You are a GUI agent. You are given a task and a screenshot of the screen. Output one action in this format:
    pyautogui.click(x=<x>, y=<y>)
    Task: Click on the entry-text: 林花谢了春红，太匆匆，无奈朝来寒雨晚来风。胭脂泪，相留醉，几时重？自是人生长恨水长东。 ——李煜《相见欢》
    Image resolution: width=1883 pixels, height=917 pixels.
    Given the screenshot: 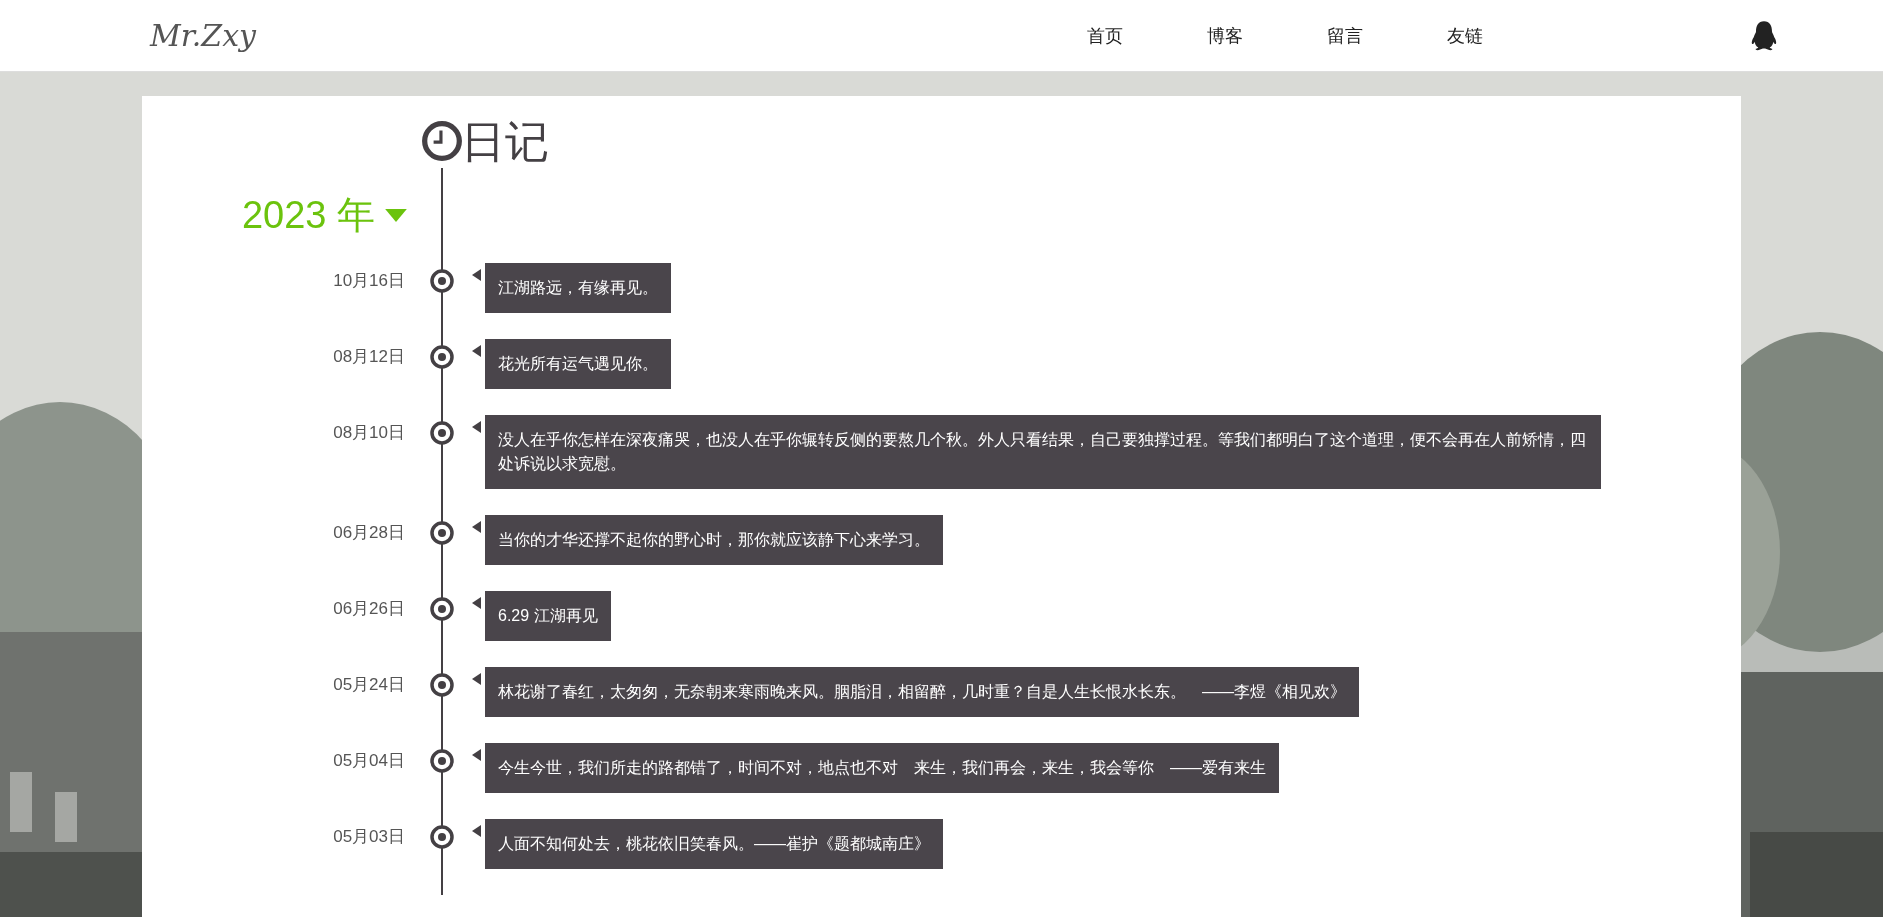 What is the action you would take?
    pyautogui.click(x=922, y=692)
    